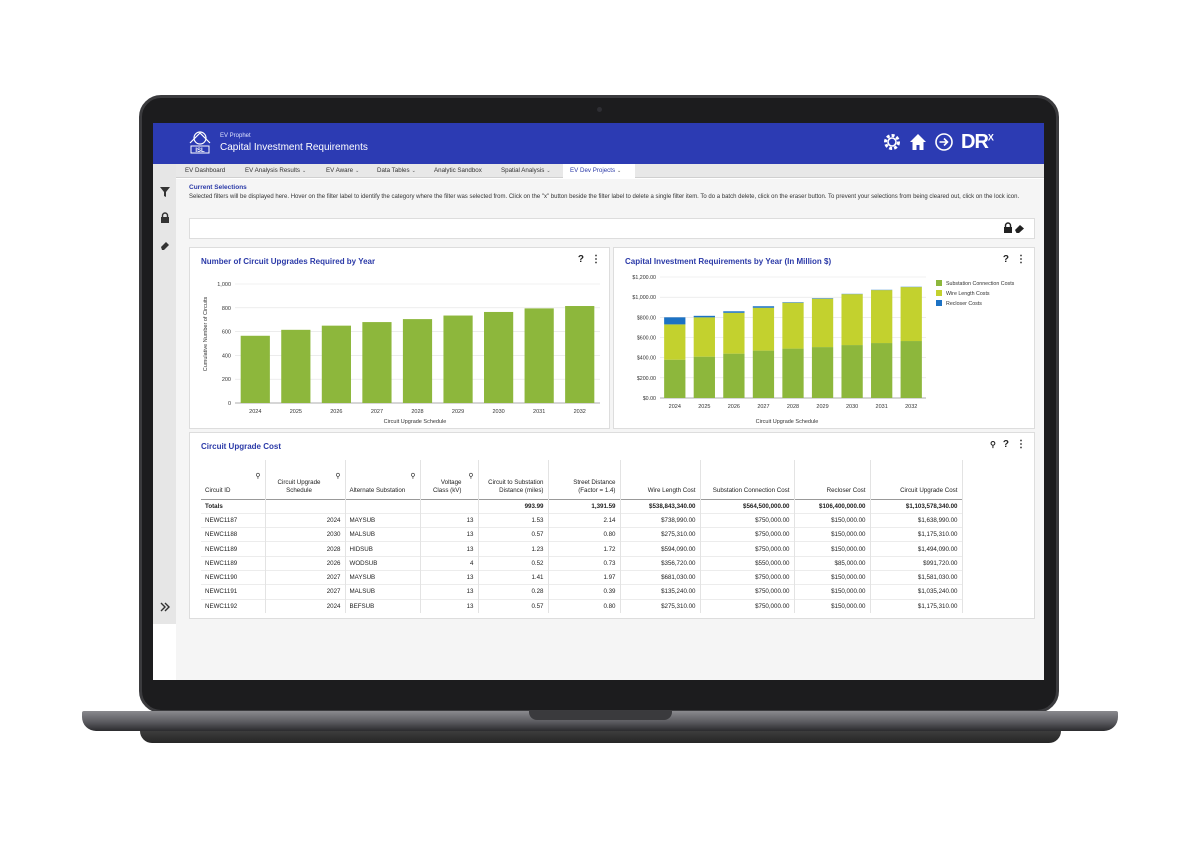  Describe the element at coordinates (832, 534) in the screenshot. I see `table-cell: $150,000.00` at that location.